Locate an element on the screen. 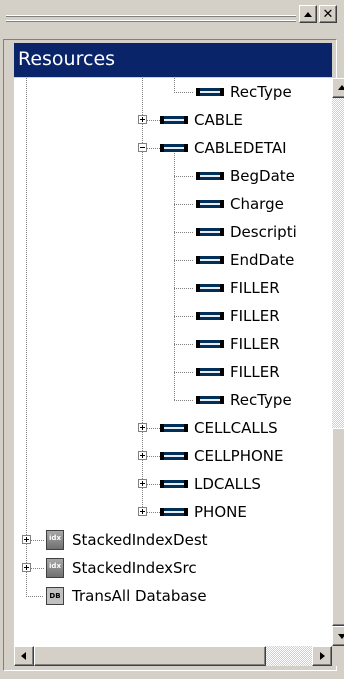 The height and width of the screenshot is (679, 344). tree-node-phone: PHONE is located at coordinates (173, 513).